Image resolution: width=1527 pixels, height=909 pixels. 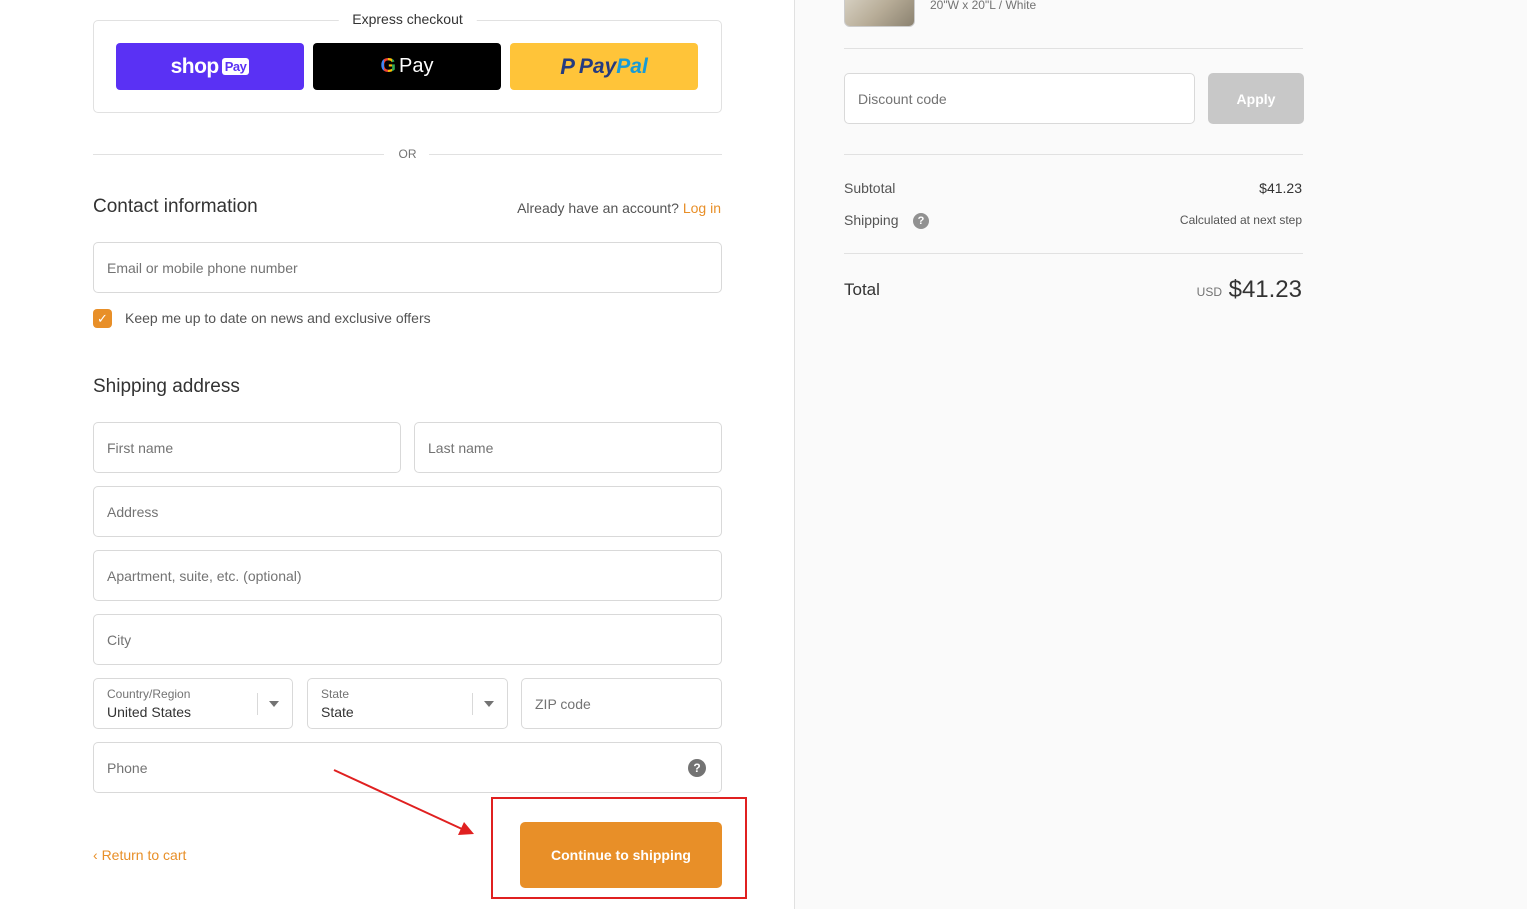 What do you see at coordinates (407, 511) in the screenshot?
I see `address-field: Address` at bounding box center [407, 511].